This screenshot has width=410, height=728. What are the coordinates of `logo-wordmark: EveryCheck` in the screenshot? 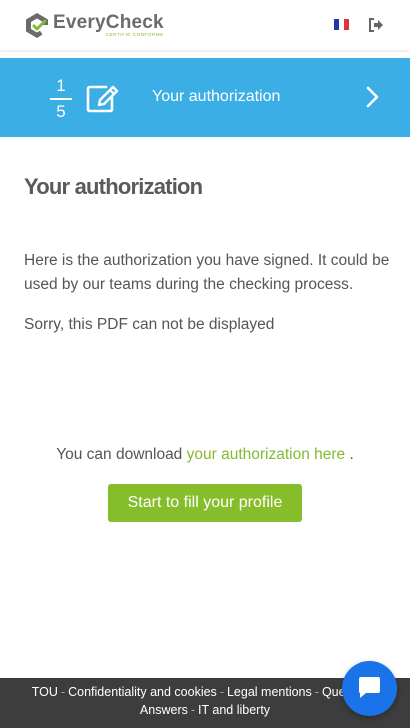 It's located at (108, 22).